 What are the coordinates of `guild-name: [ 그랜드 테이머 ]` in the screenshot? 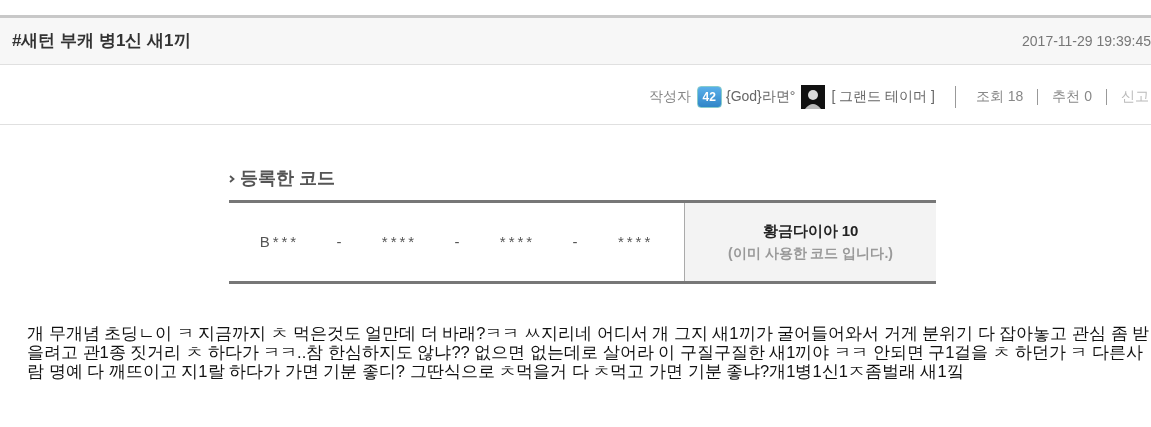 It's located at (883, 96).